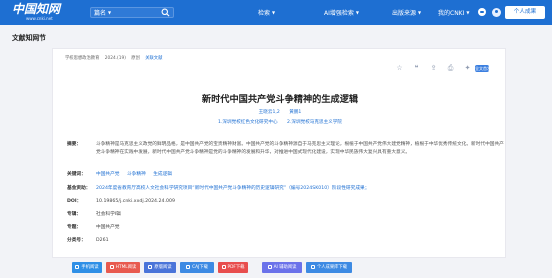 The image size is (552, 278). I want to click on pdf-download-button: PDF下载, so click(233, 267).